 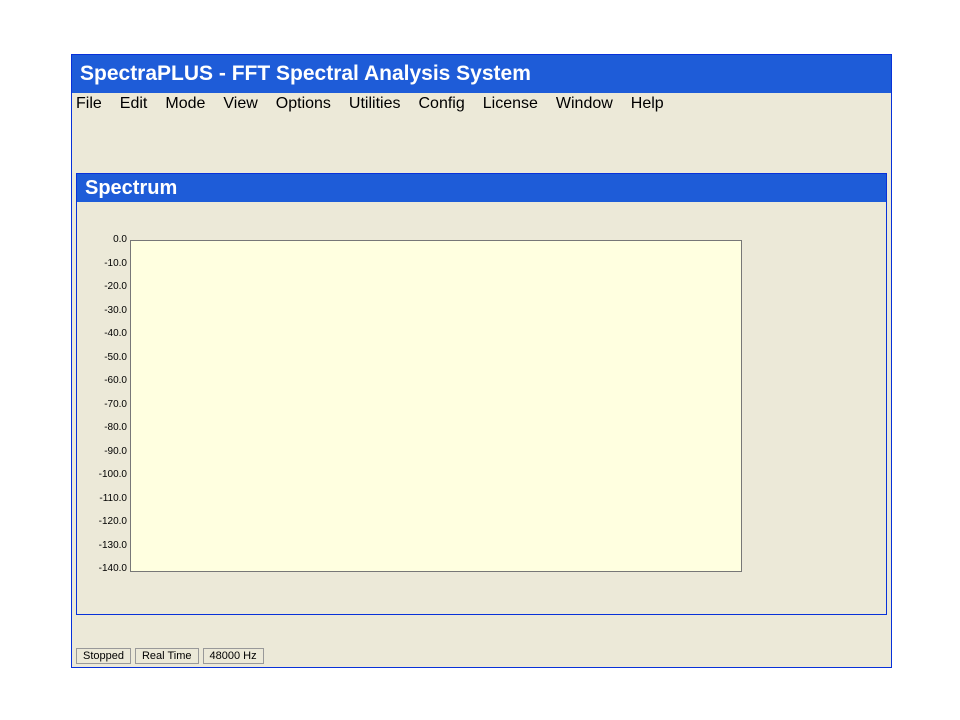 I want to click on y-tick: -10.0, so click(x=115, y=263).